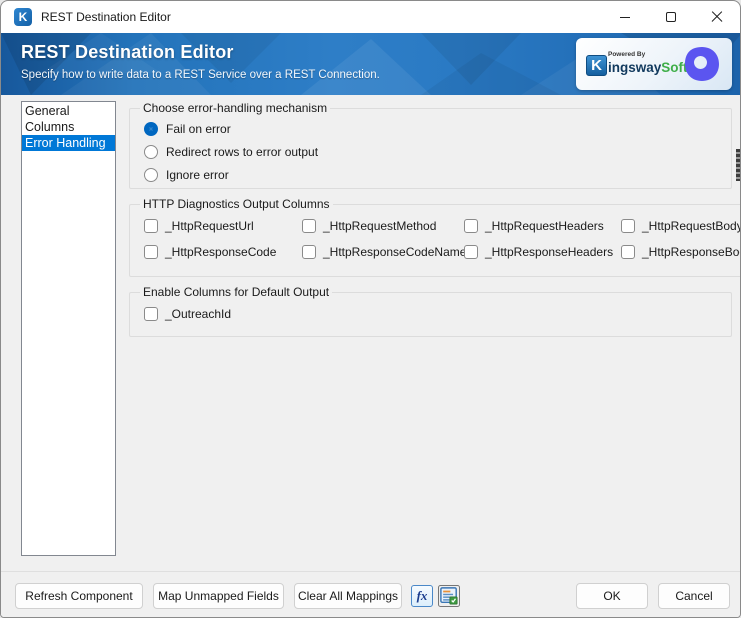 Image resolution: width=741 pixels, height=618 pixels. I want to click on expression-fx-button: fx, so click(422, 596).